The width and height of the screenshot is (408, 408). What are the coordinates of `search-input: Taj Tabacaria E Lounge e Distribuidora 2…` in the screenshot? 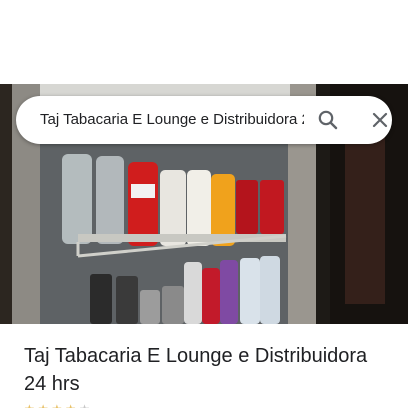 It's located at (172, 120).